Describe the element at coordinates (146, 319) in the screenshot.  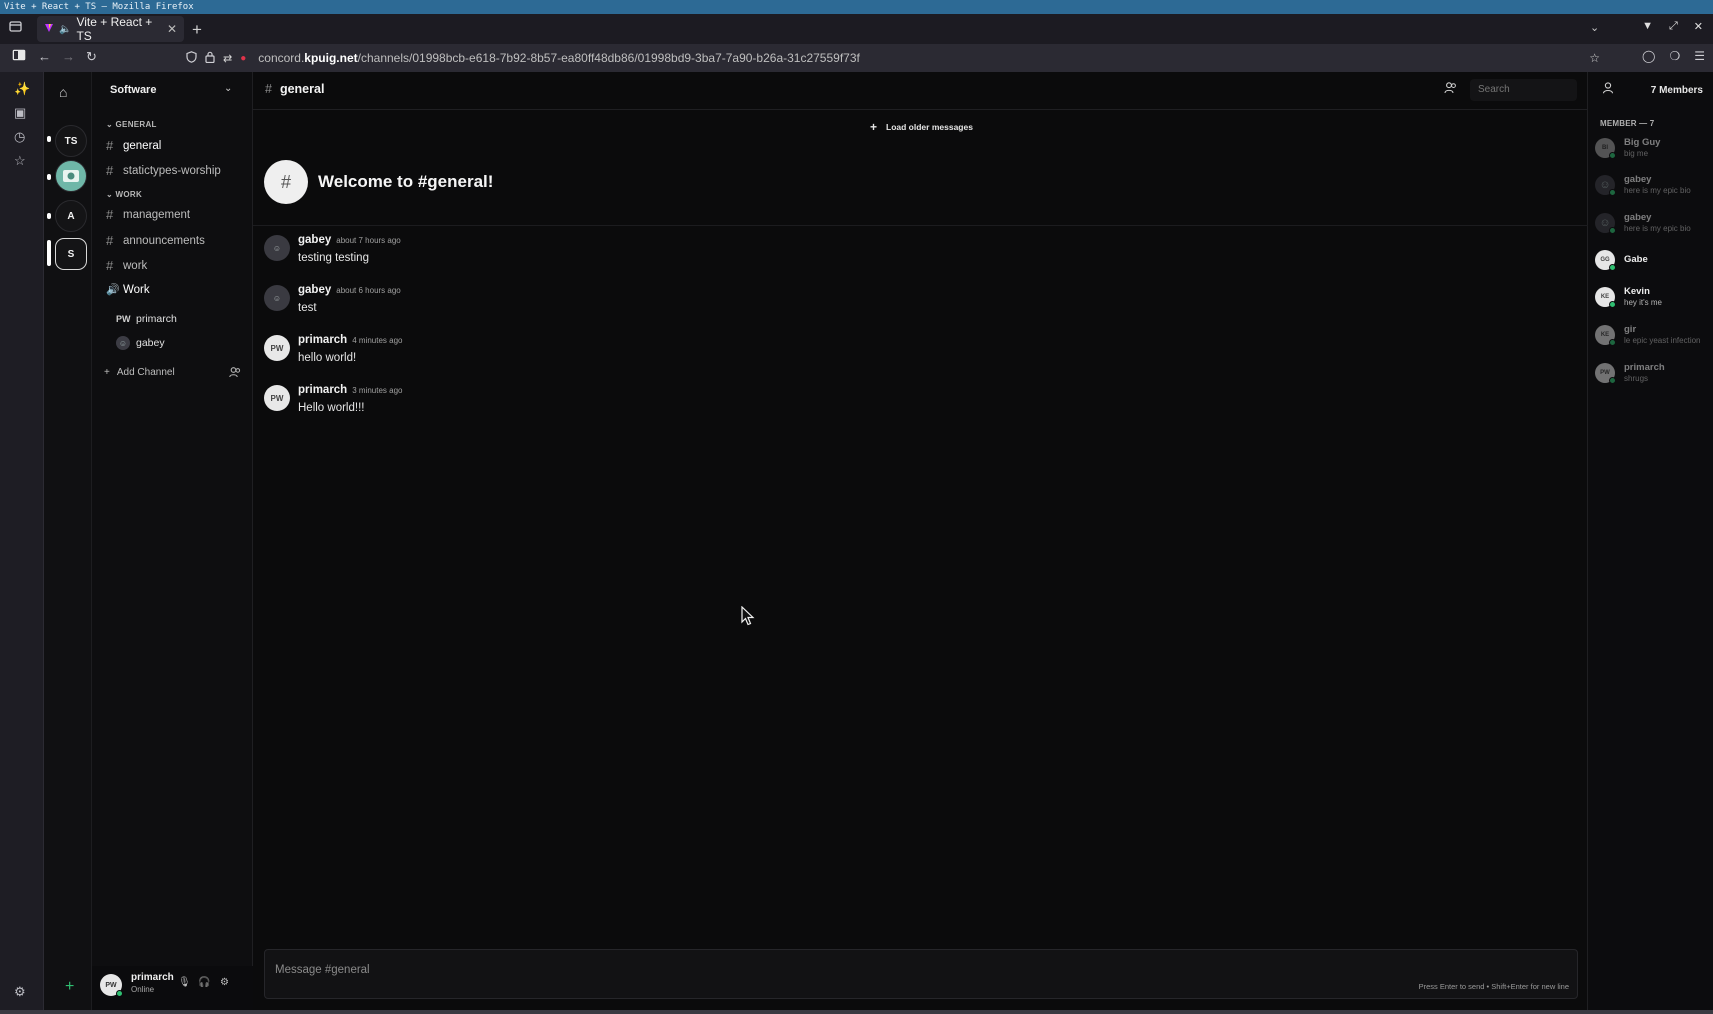
I see `voice-user: PW primarch` at that location.